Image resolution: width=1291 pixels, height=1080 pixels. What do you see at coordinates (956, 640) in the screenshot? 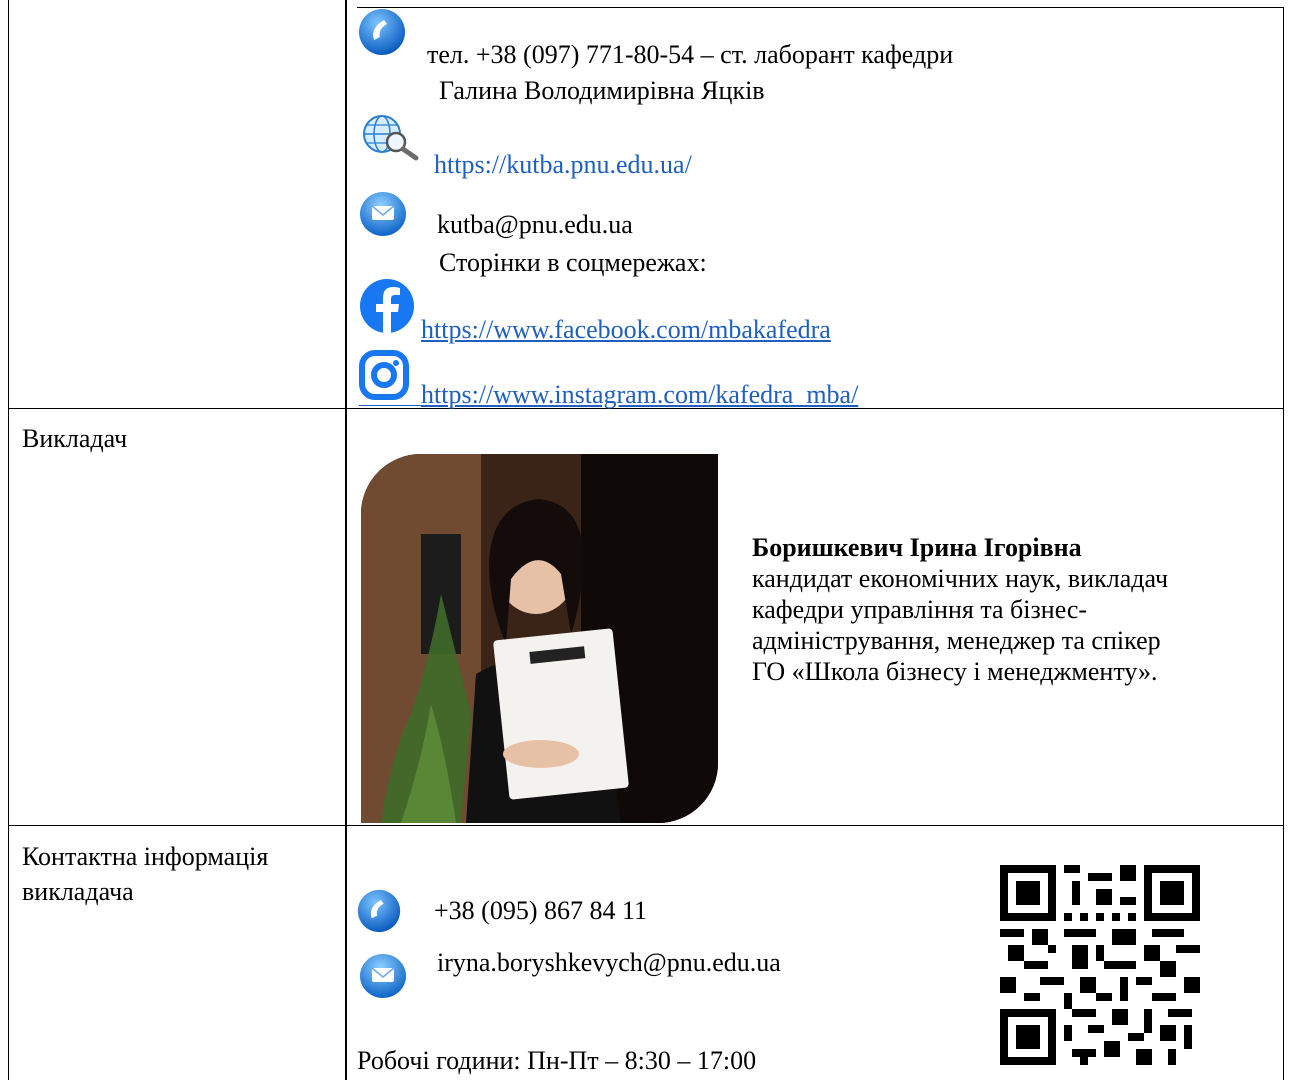
I see `teacher-bio-line: адміністрування, менеджер та спікер` at bounding box center [956, 640].